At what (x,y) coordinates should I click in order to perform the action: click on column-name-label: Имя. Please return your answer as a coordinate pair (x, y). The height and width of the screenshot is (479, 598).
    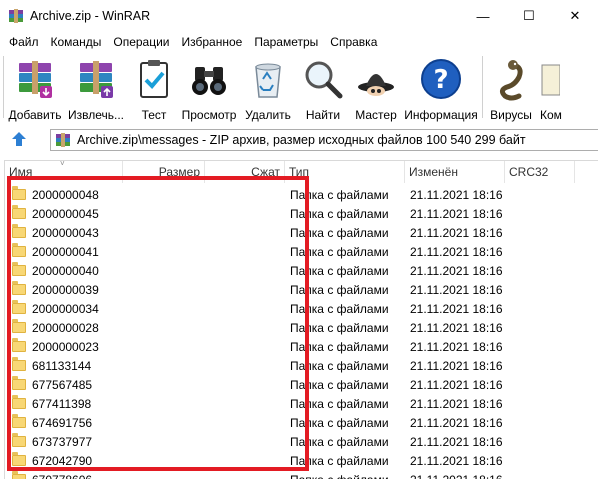
    Looking at the image, I should click on (21, 172).